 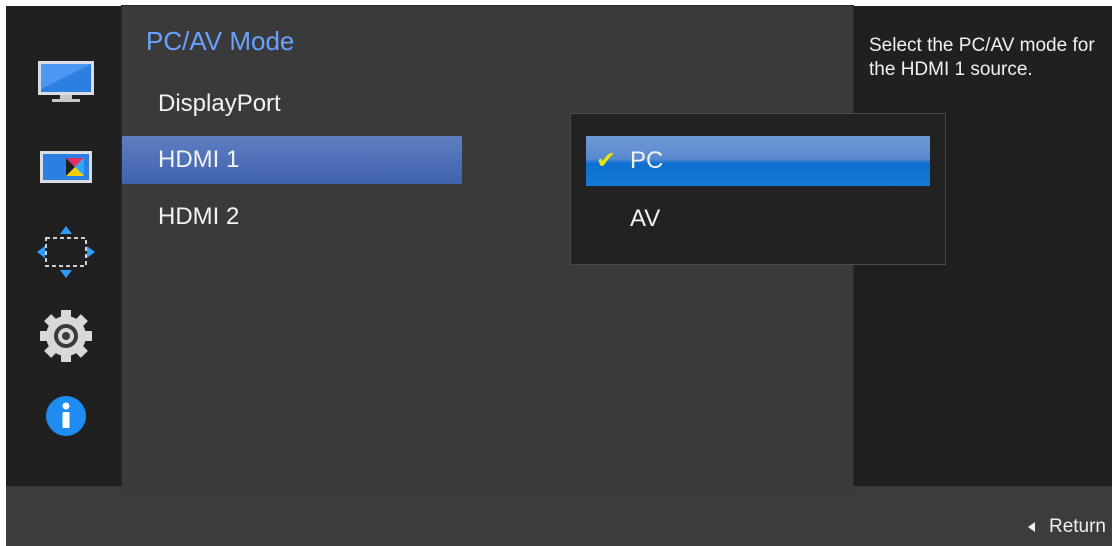 I want to click on option-av: AV, so click(x=758, y=219).